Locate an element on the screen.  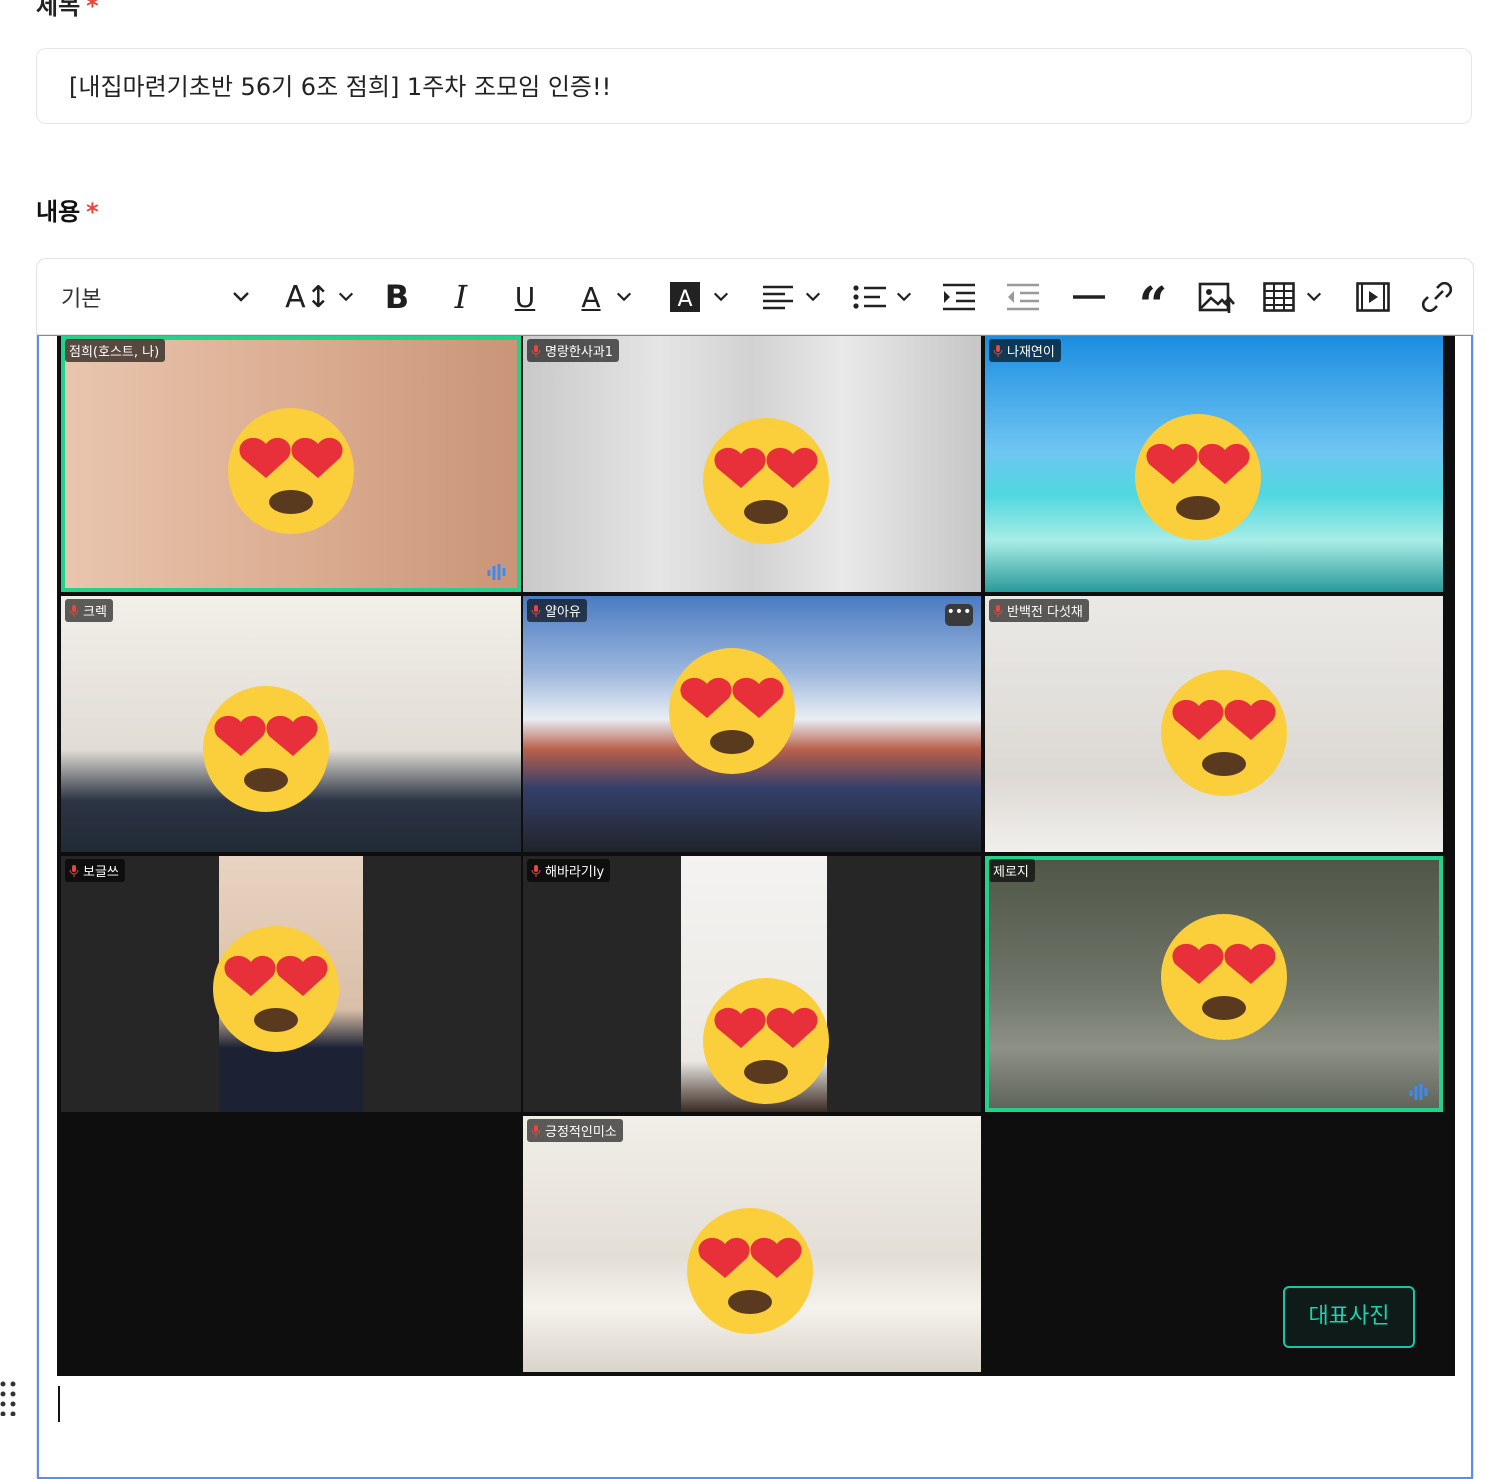
align-left-icon is located at coordinates (778, 297).